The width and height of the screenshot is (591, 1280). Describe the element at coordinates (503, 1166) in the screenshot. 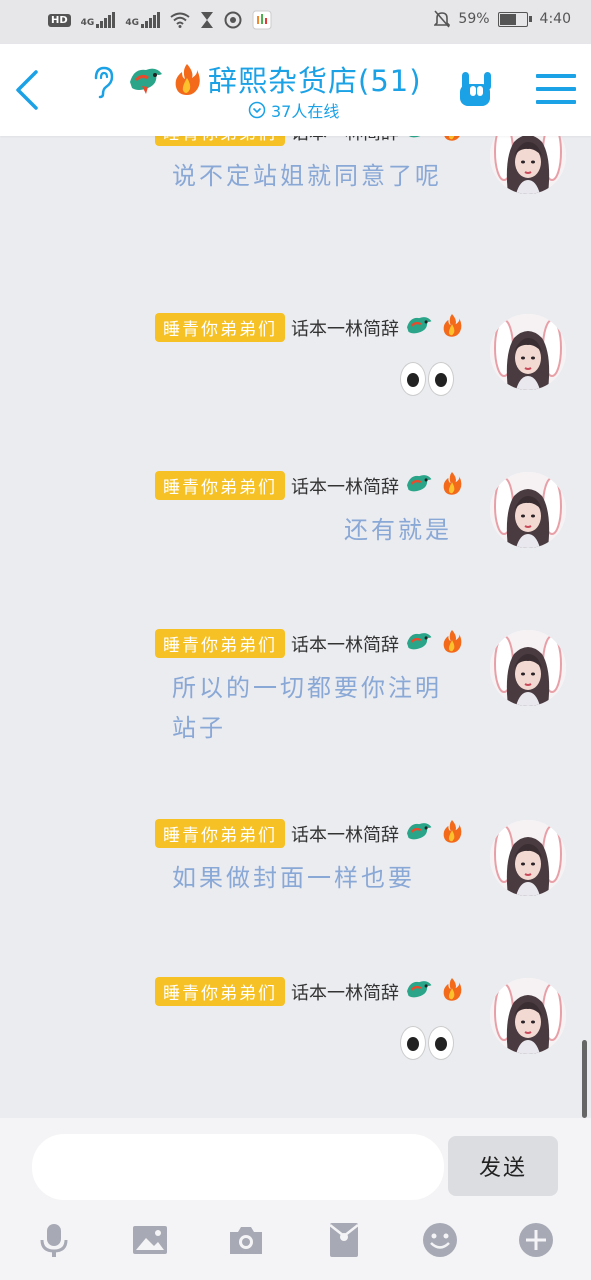

I see `send-button: 发送` at that location.